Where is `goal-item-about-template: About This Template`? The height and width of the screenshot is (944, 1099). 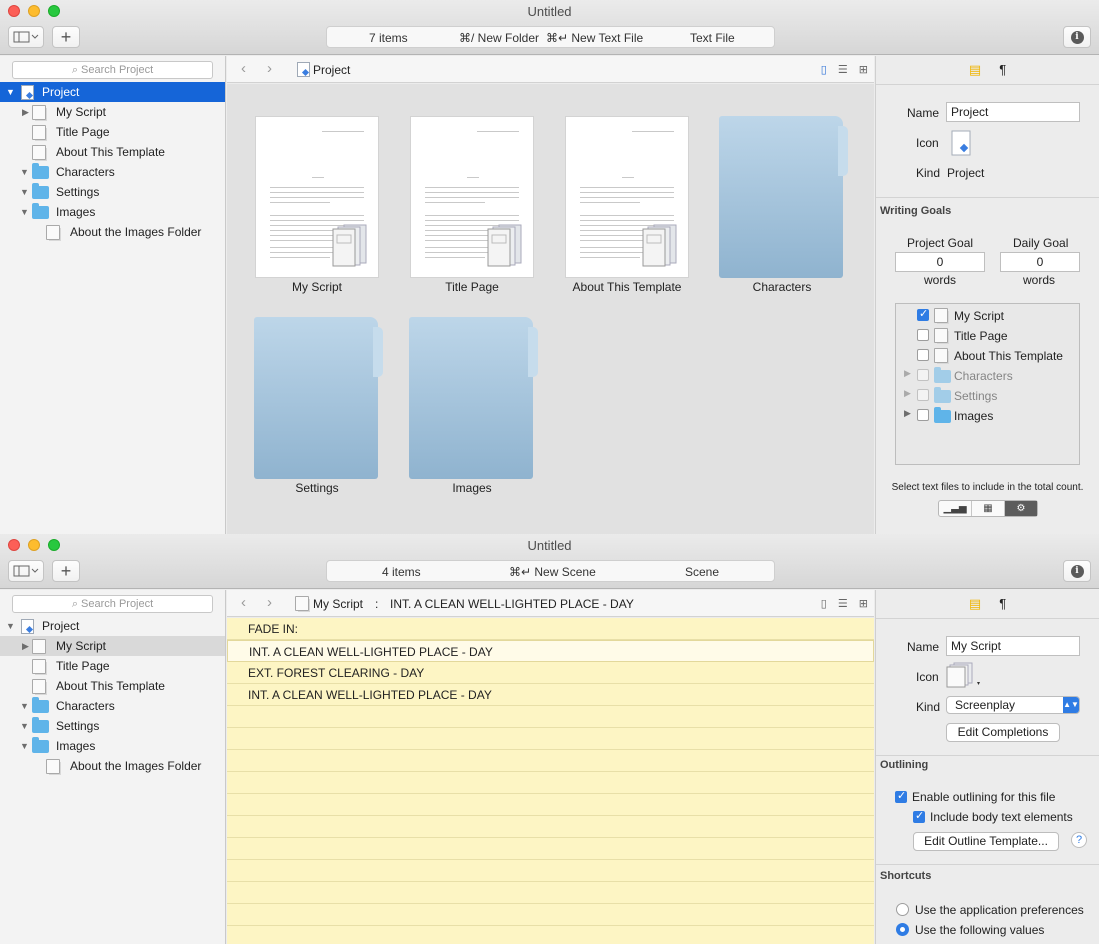
goal-item-about-template: About This Template is located at coordinates (987, 356).